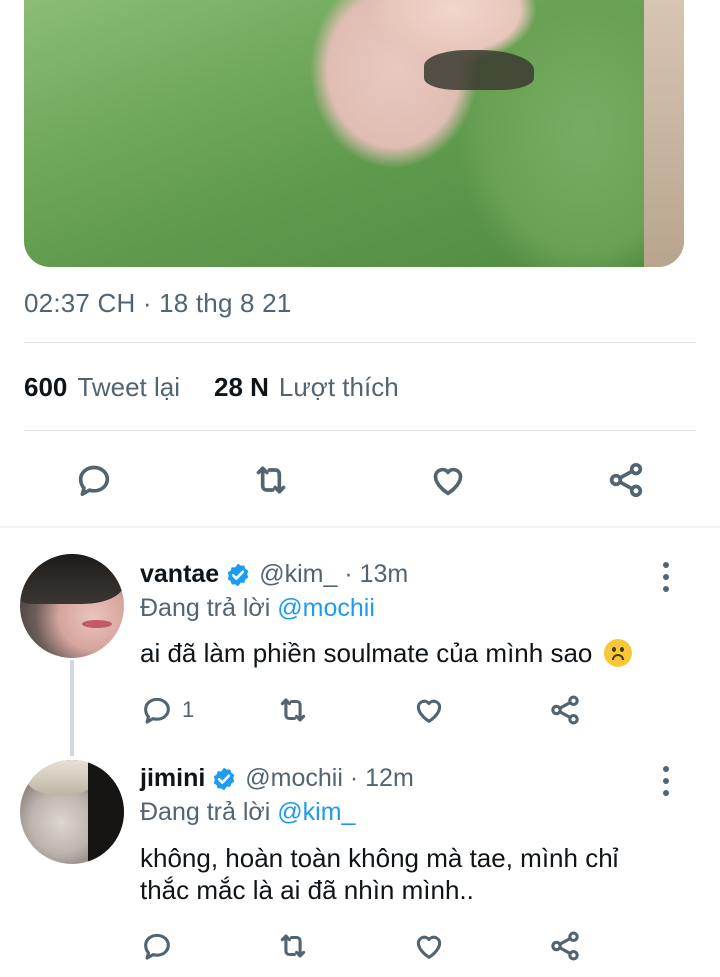 The image size is (720, 977). Describe the element at coordinates (72, 708) in the screenshot. I see `thread-connector-line` at that location.